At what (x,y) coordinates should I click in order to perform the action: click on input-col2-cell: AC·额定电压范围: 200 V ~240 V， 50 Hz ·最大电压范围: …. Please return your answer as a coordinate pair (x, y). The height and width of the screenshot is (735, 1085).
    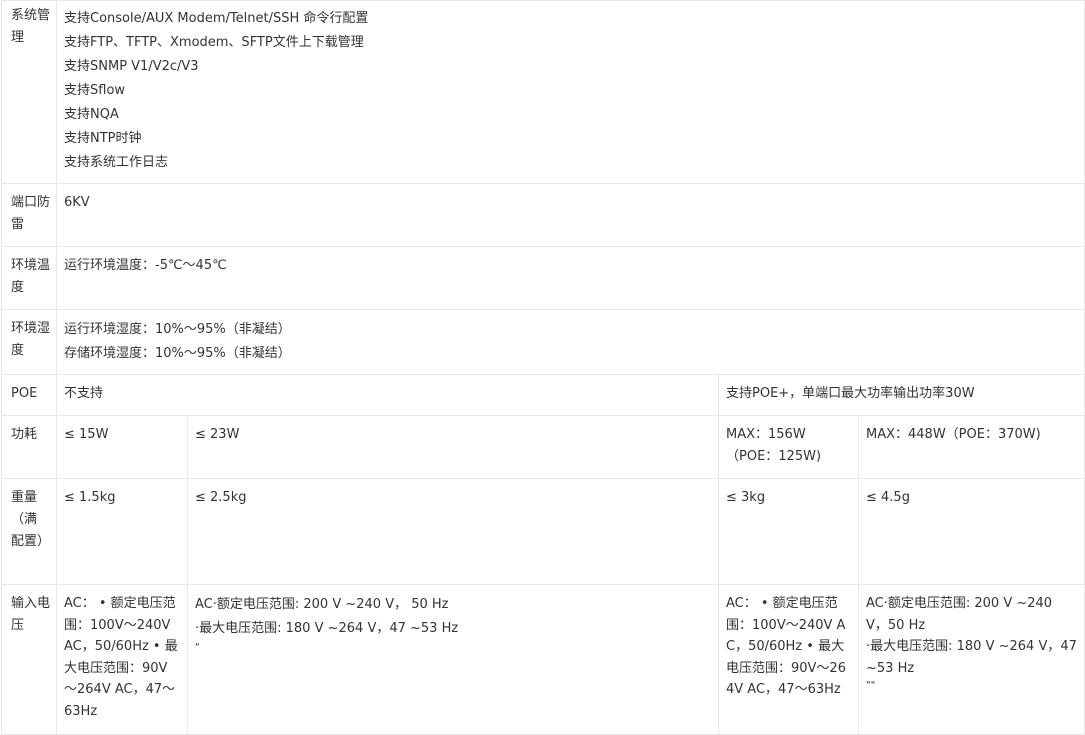
    Looking at the image, I should click on (453, 659).